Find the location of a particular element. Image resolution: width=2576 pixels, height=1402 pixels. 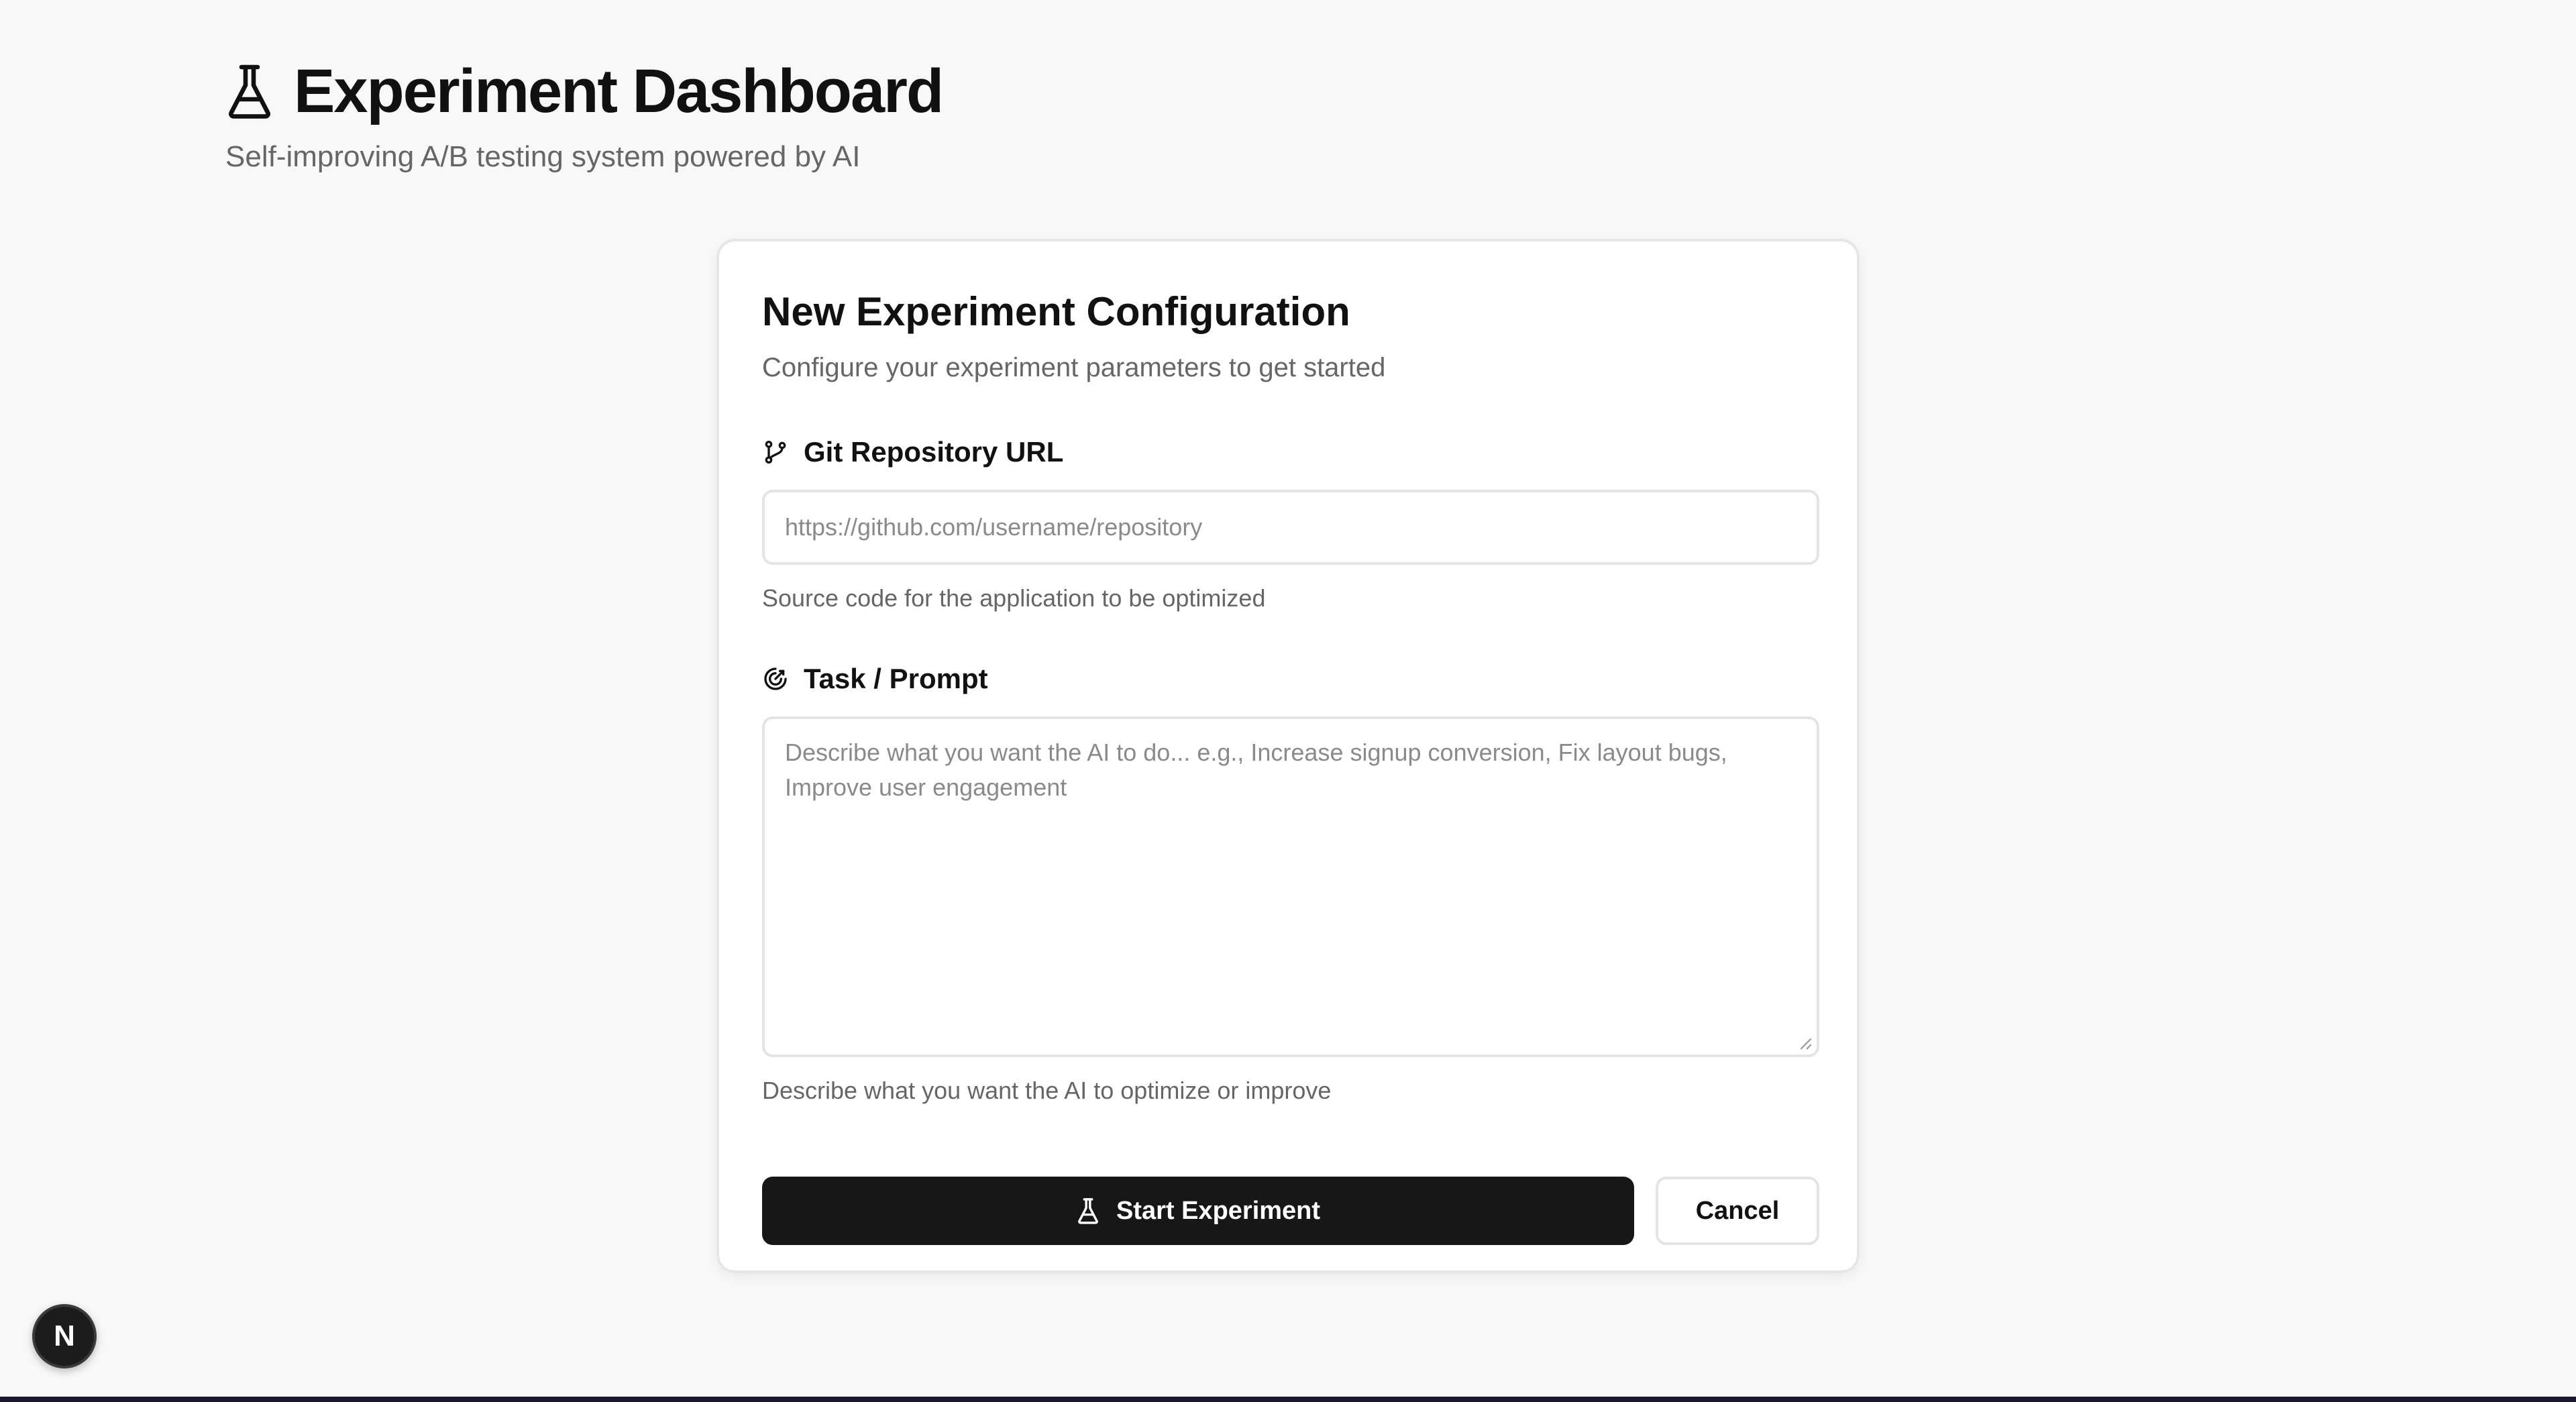

form-actions: Start Experiment Cancel is located at coordinates (1290, 1211).